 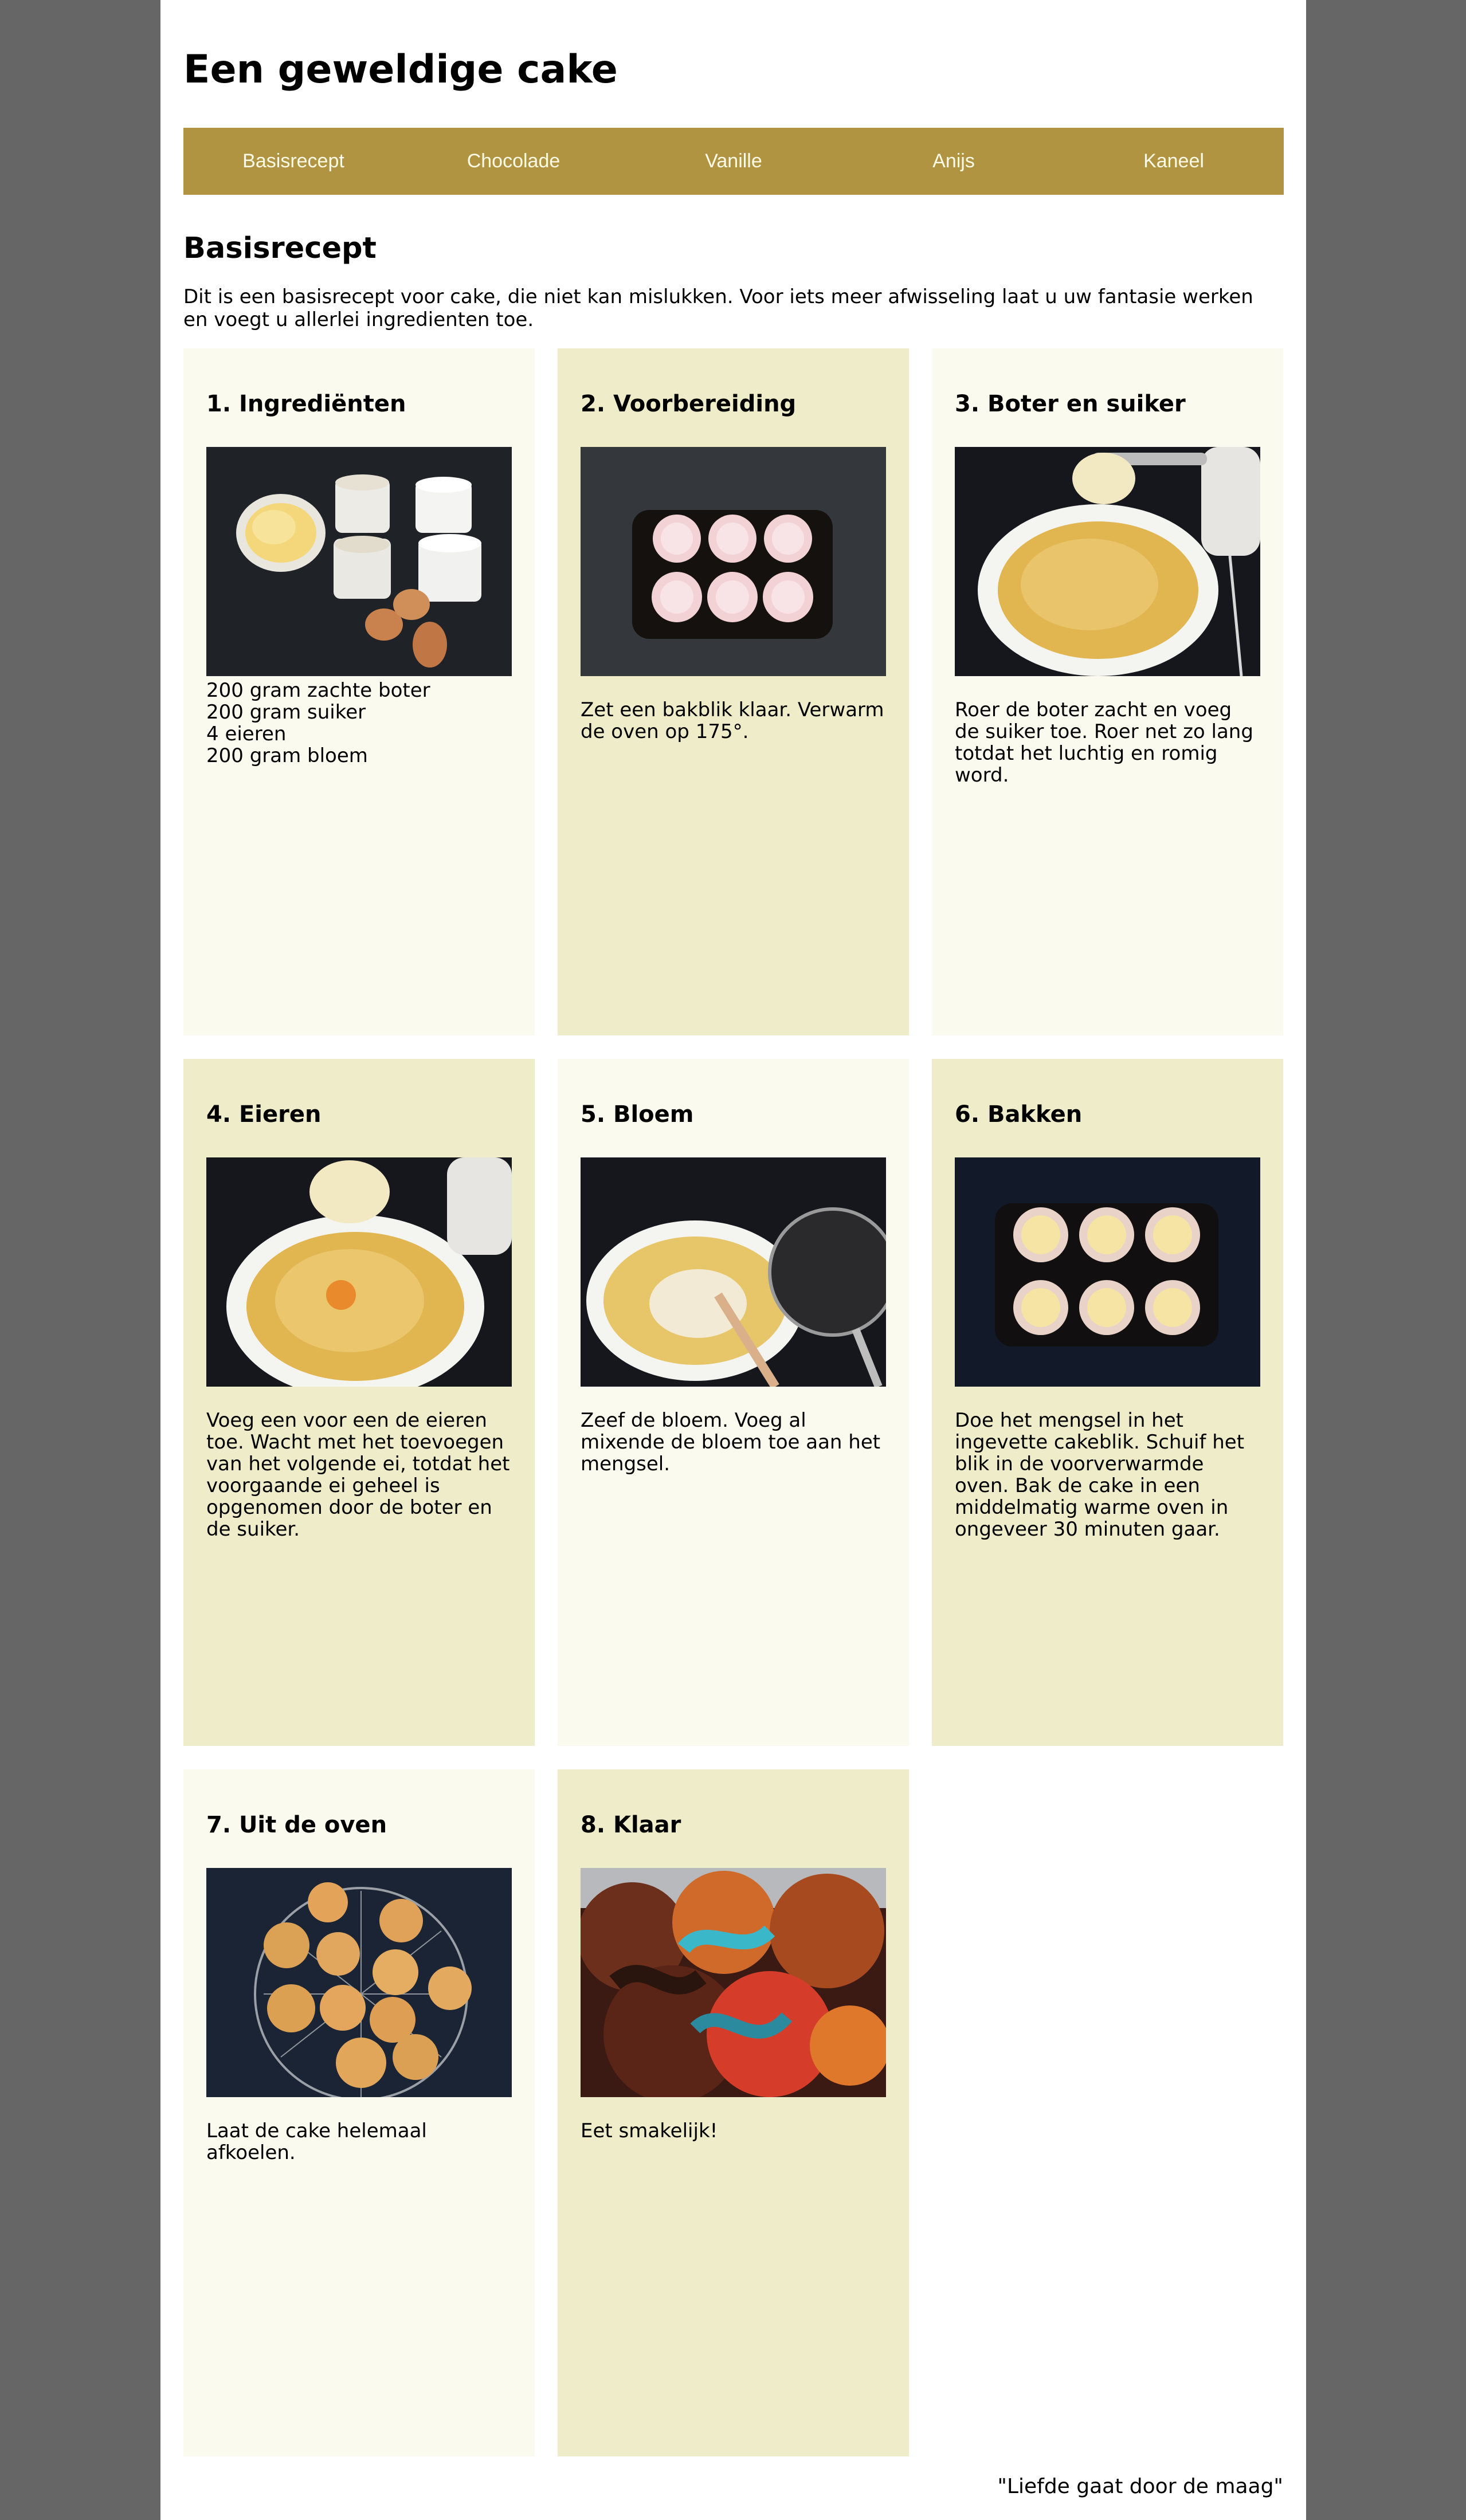 What do you see at coordinates (287, 755) in the screenshot?
I see `ingredient-item: 200 gram bloem` at bounding box center [287, 755].